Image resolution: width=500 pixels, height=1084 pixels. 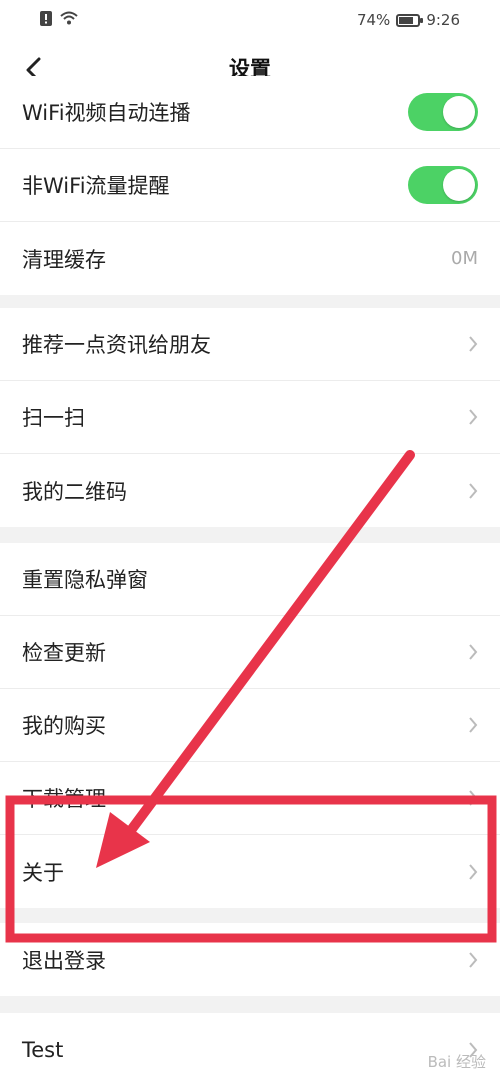 I want to click on setting-label: 扫一扫, so click(x=53, y=418).